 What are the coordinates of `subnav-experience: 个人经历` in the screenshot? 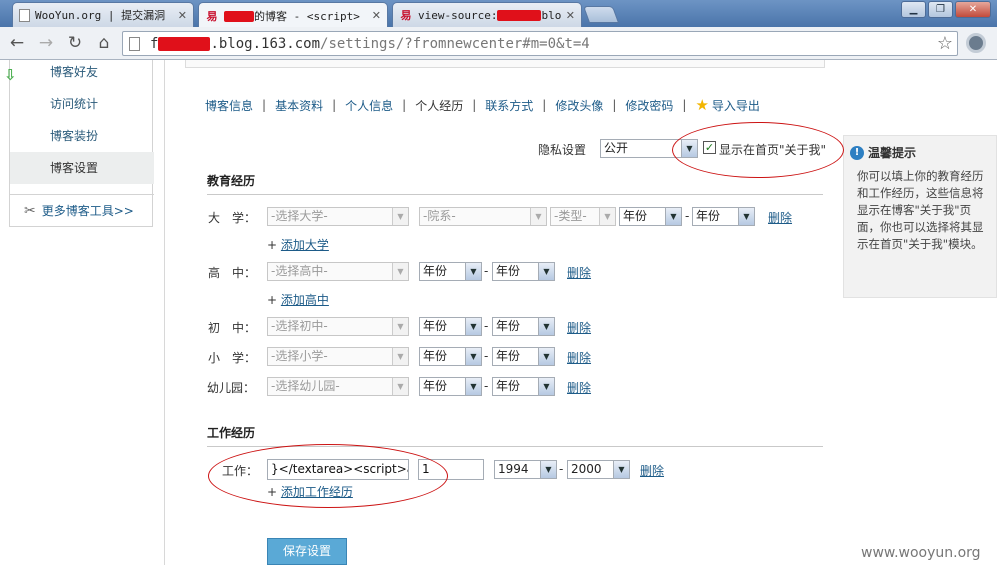 It's located at (439, 105).